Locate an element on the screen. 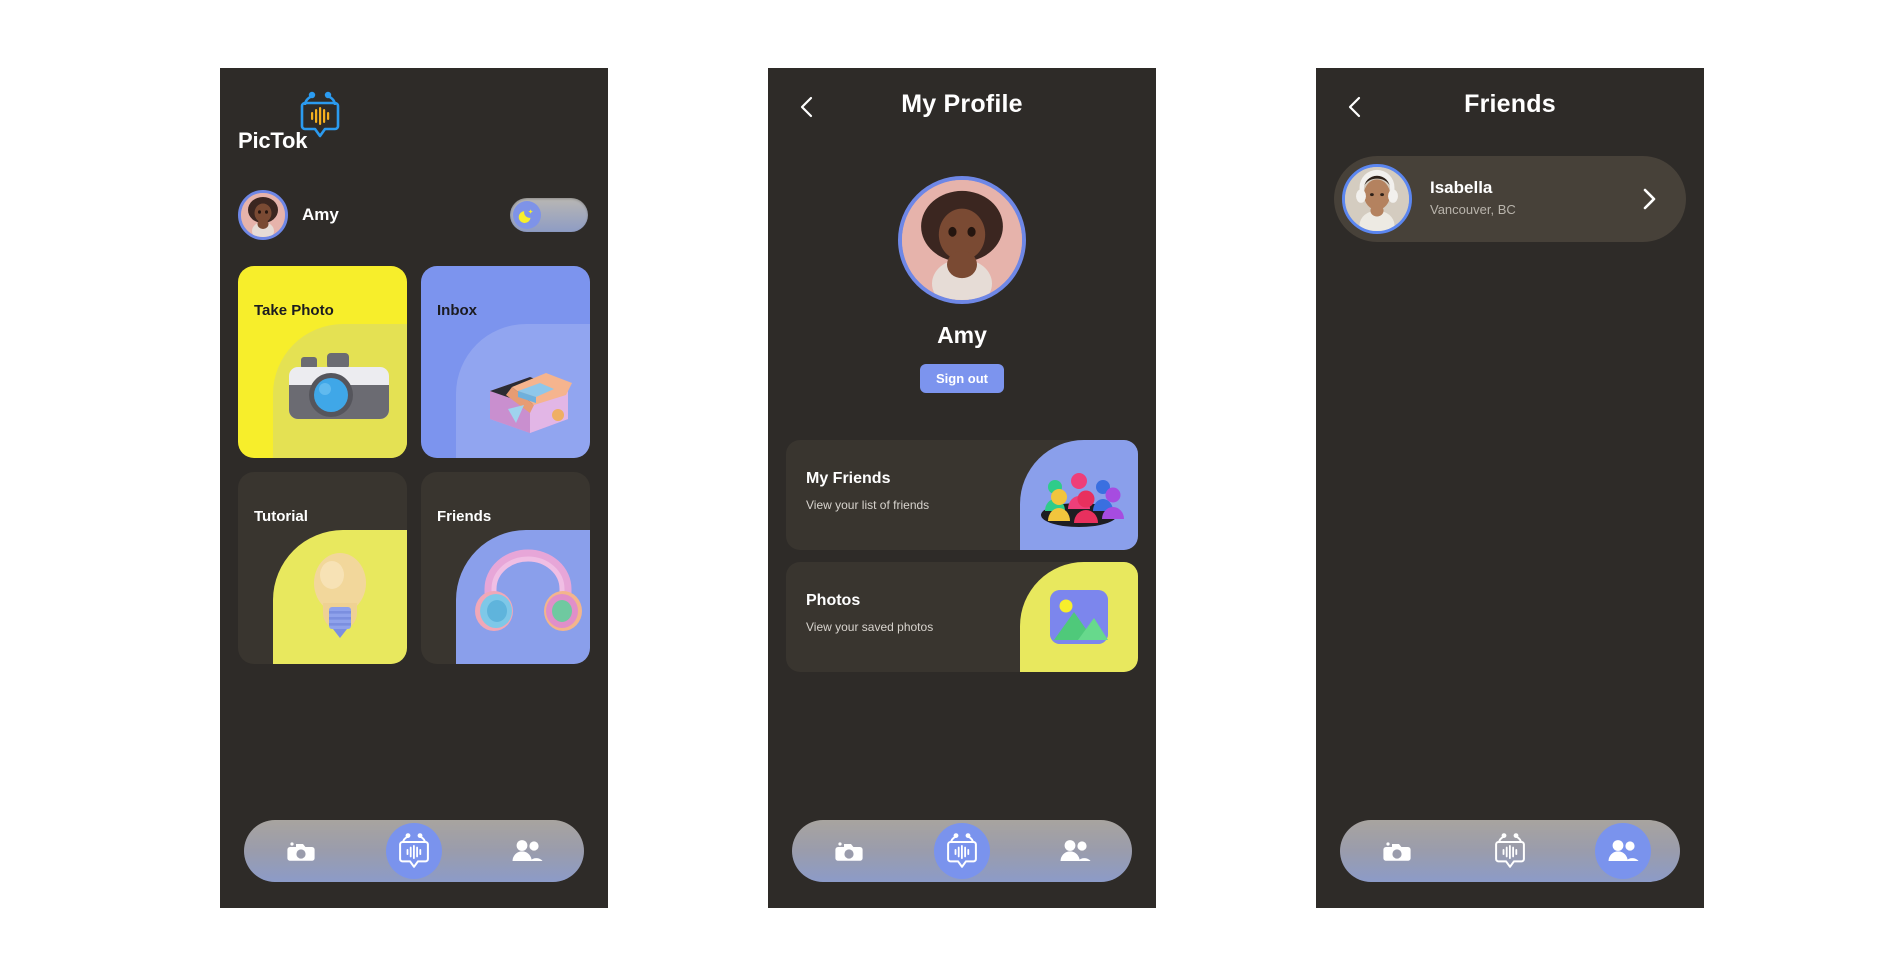 The height and width of the screenshot is (968, 1900). user-name: Amy is located at coordinates (320, 214).